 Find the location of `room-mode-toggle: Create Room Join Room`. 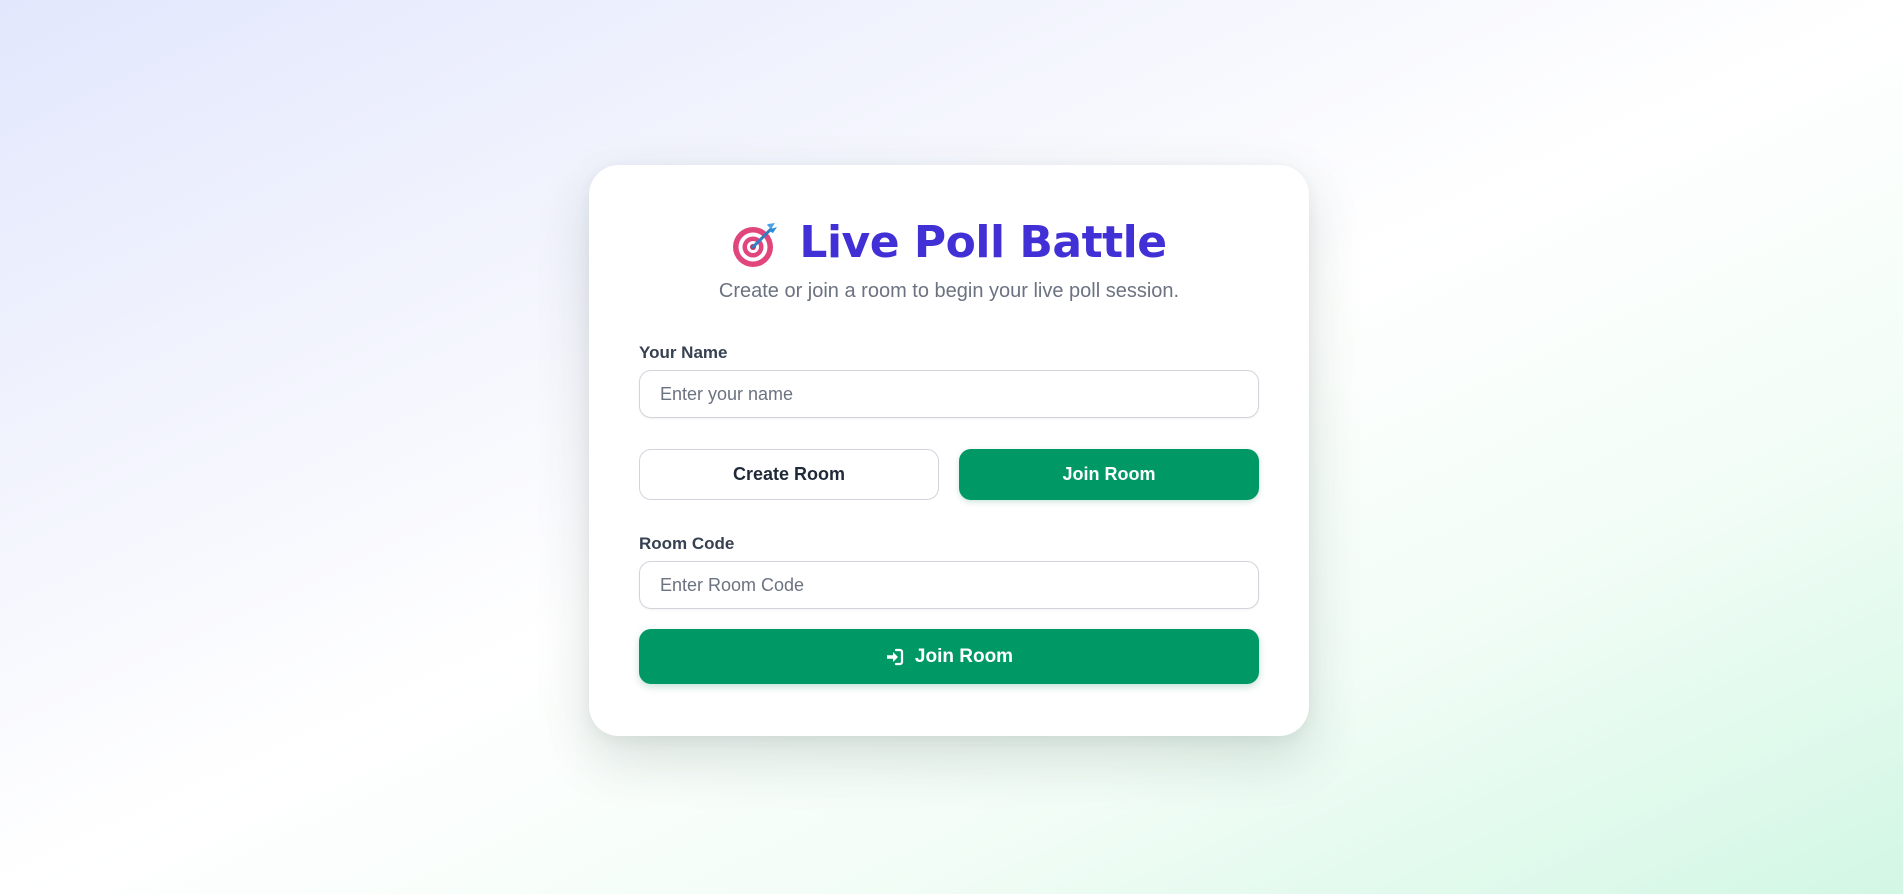

room-mode-toggle: Create Room Join Room is located at coordinates (949, 474).